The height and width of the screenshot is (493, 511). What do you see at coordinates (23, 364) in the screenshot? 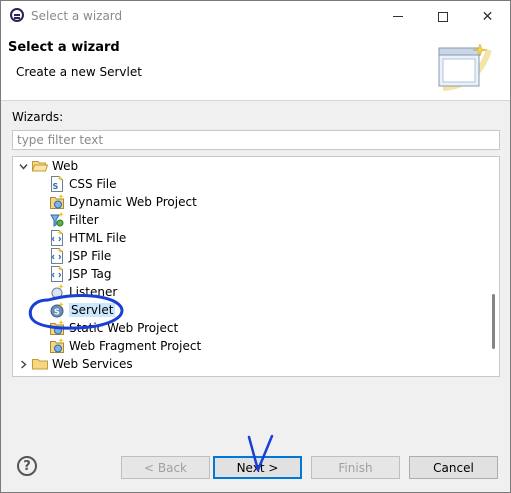
I see `chevron-right-icon` at bounding box center [23, 364].